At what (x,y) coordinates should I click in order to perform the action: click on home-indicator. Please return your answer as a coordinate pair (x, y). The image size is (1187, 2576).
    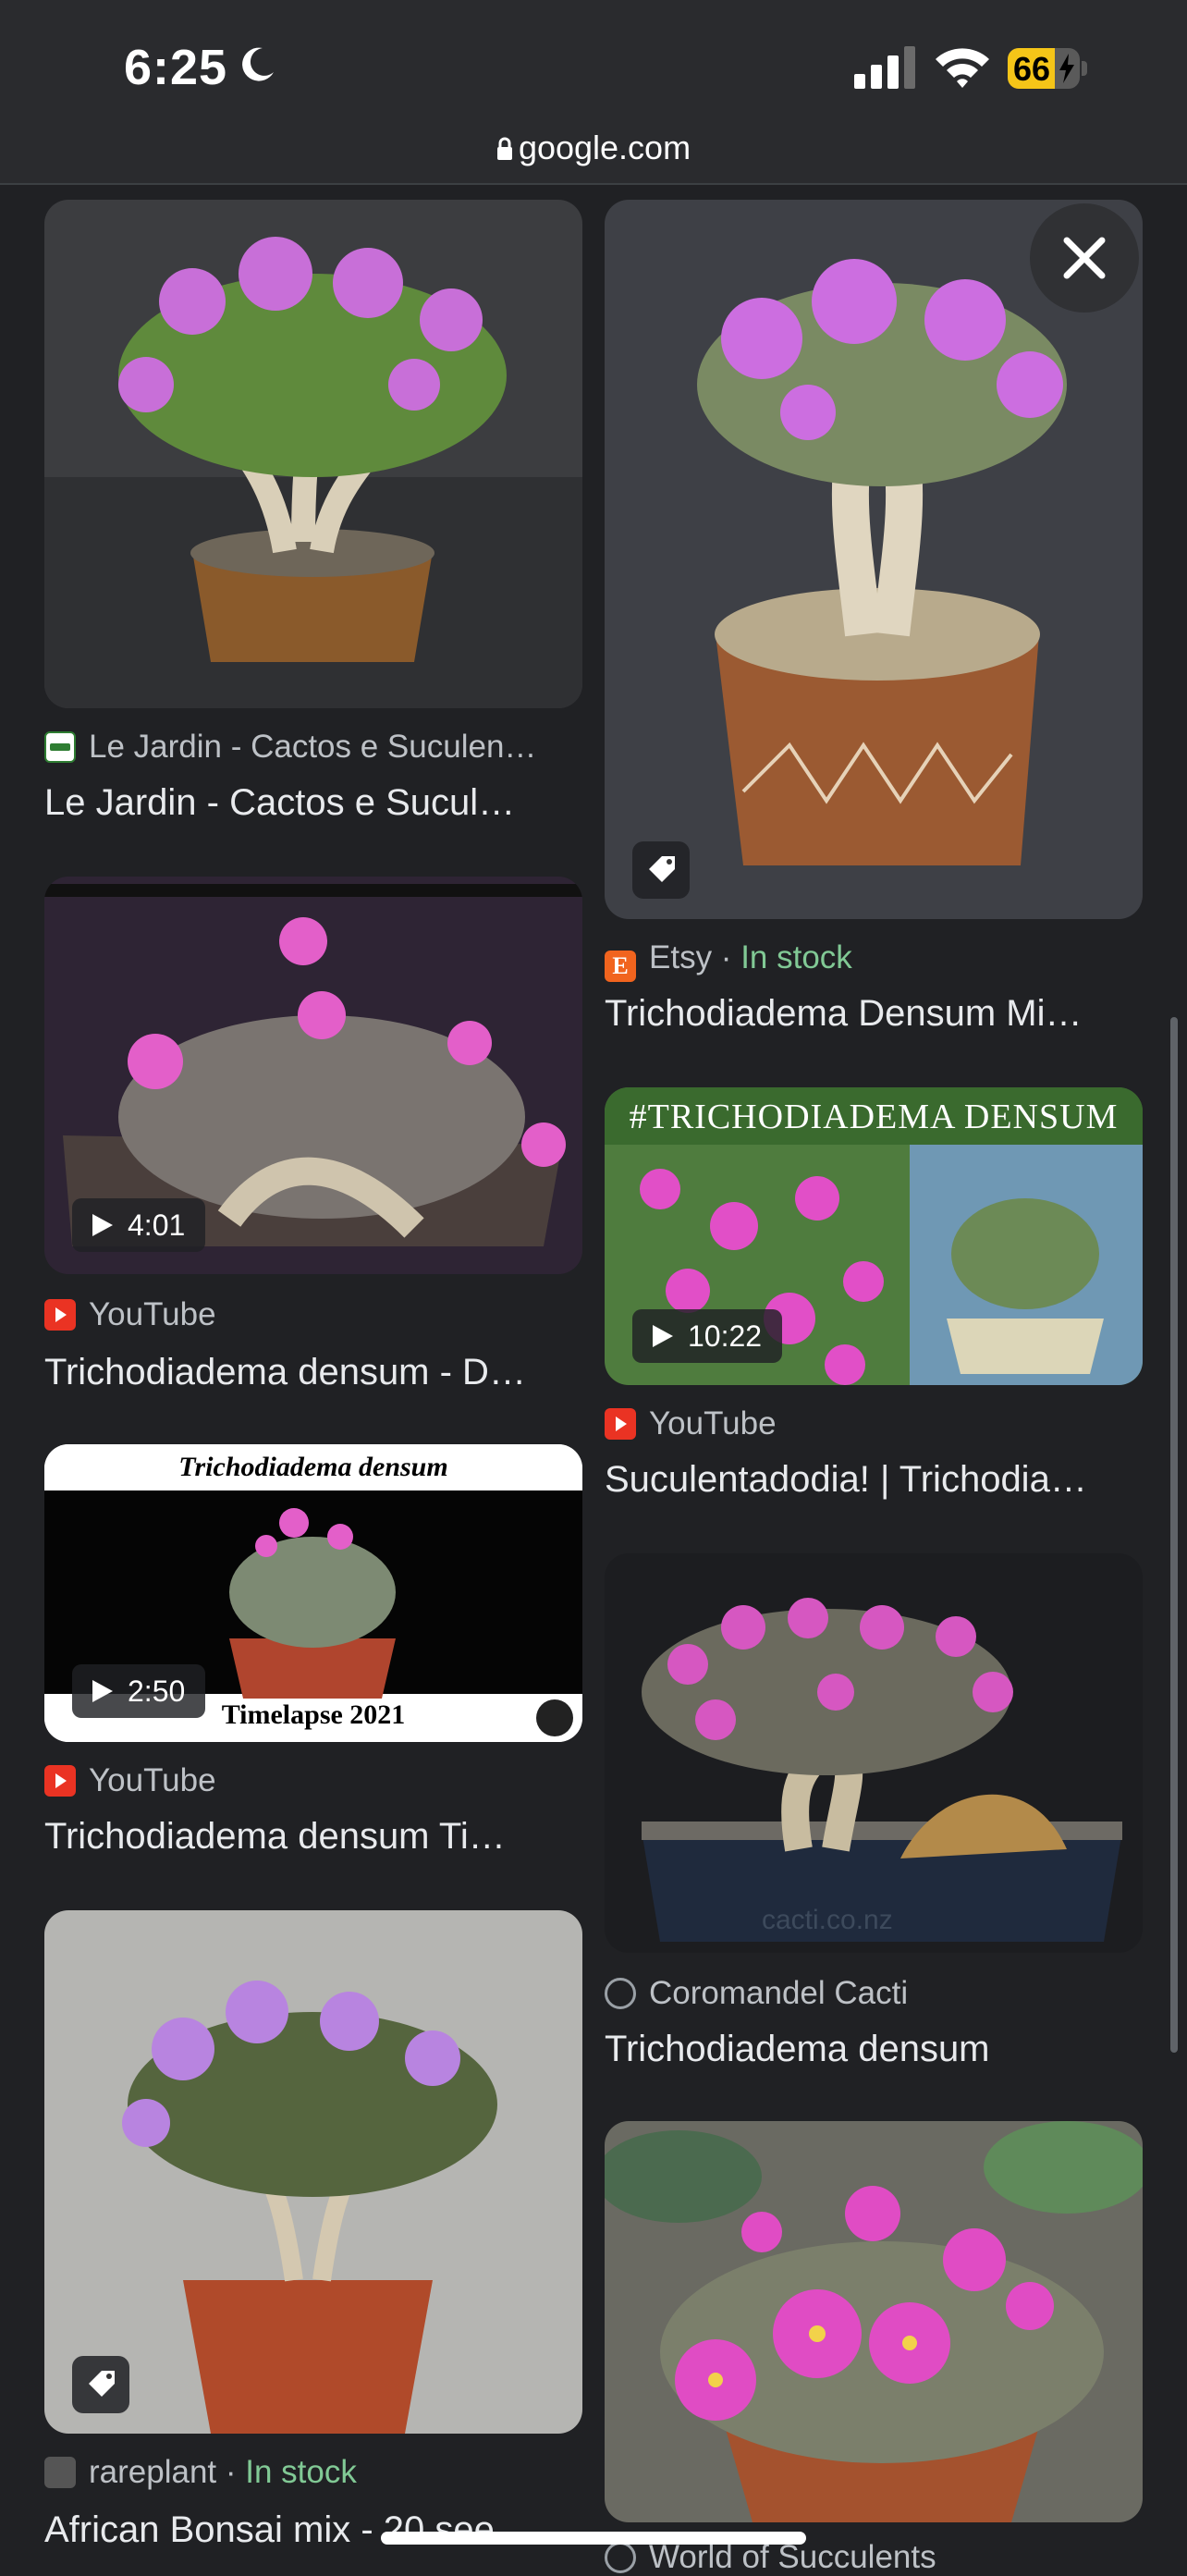
    Looking at the image, I should click on (593, 2539).